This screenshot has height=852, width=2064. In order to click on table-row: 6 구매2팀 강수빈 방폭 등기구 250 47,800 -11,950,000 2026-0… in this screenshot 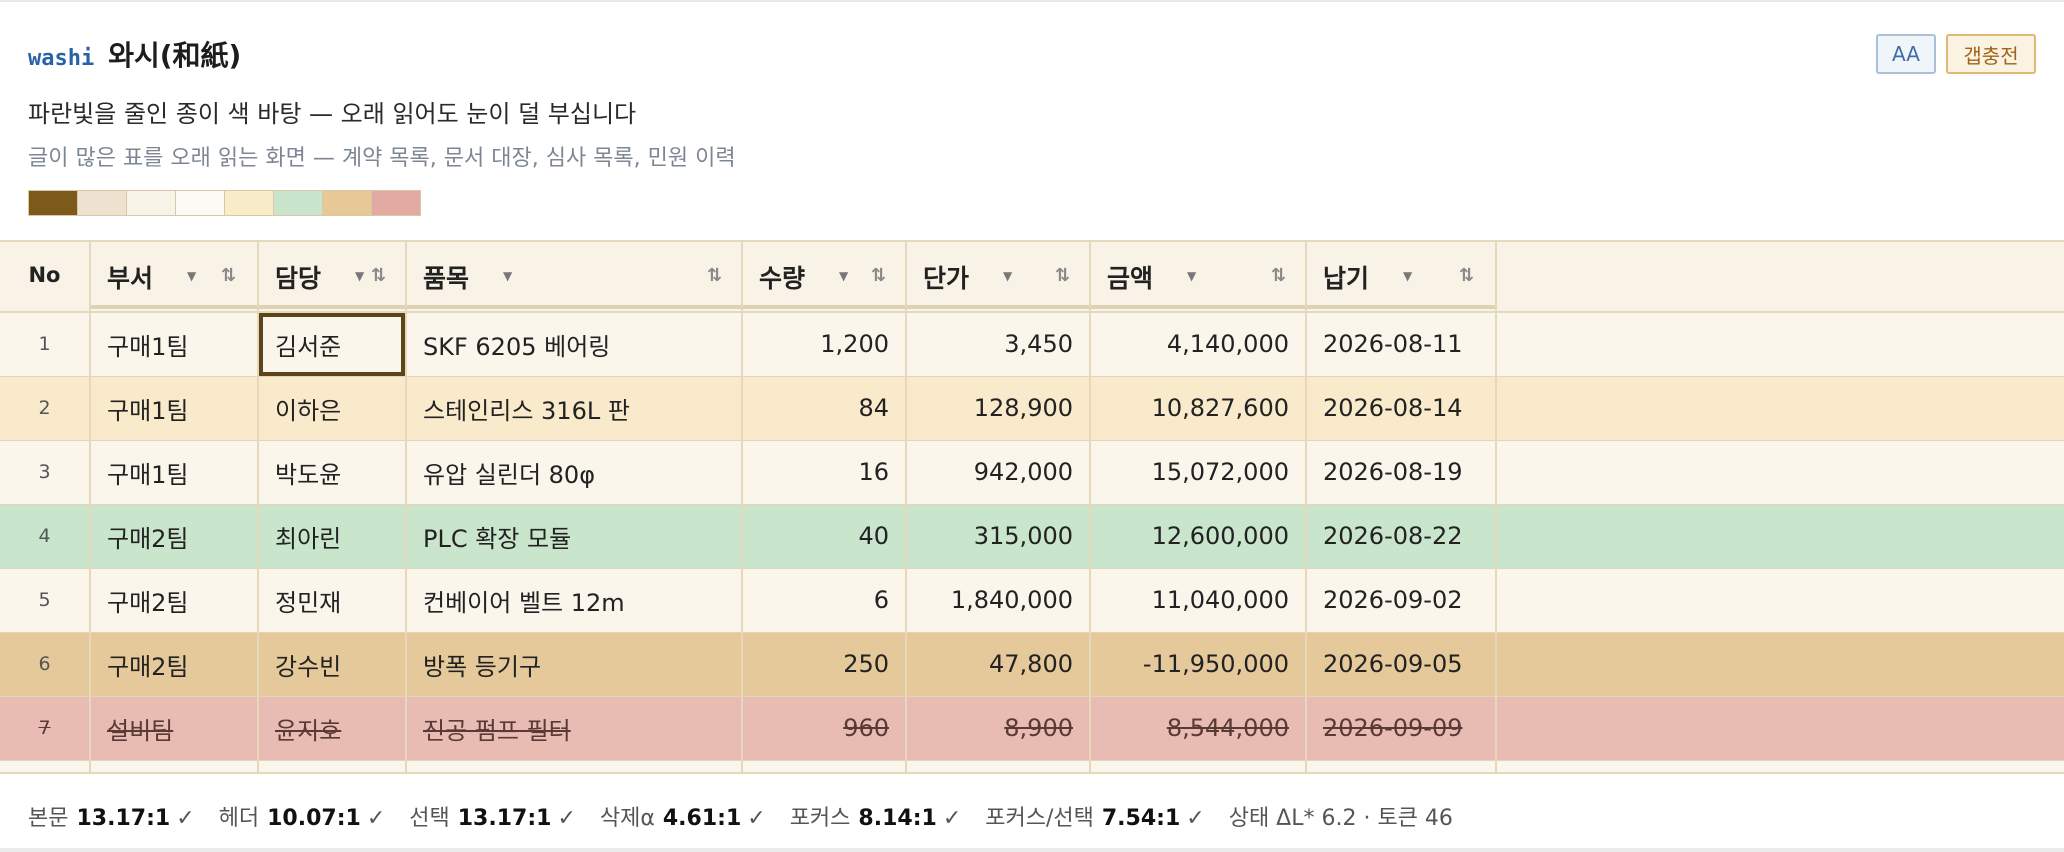, I will do `click(1032, 664)`.